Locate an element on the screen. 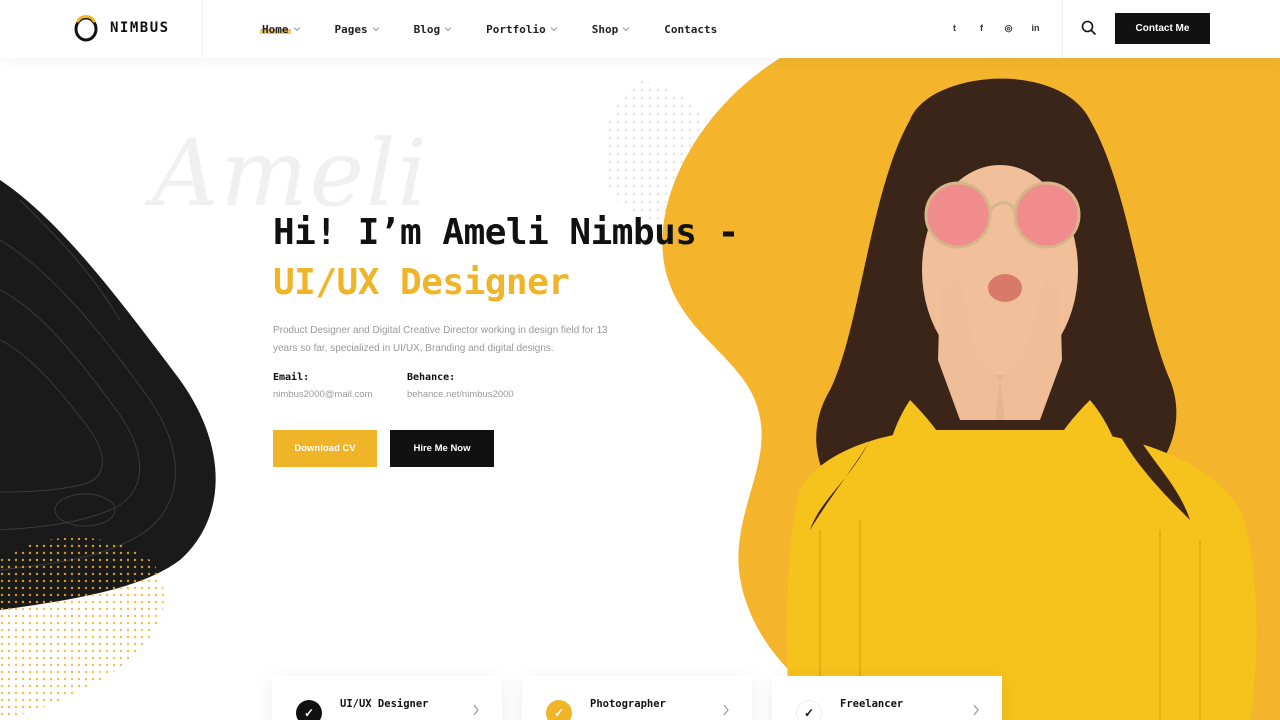  email-info: Email: nimbus2000@mail.com is located at coordinates (328, 386).